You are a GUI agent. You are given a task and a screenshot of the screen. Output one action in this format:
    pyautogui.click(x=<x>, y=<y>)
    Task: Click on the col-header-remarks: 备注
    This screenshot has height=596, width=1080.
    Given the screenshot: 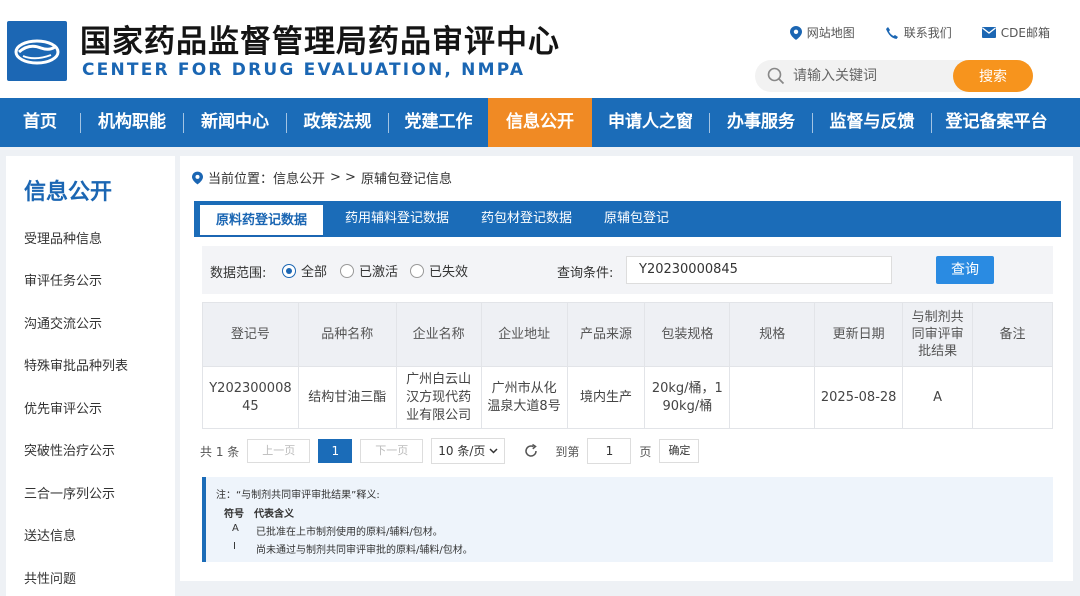 What is the action you would take?
    pyautogui.click(x=1012, y=334)
    